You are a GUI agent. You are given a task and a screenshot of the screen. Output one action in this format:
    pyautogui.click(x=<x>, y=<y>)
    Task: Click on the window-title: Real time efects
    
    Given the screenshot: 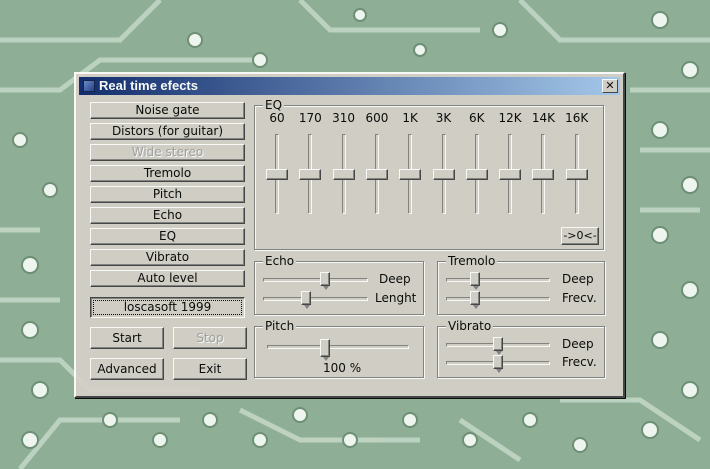 What is the action you would take?
    pyautogui.click(x=148, y=85)
    